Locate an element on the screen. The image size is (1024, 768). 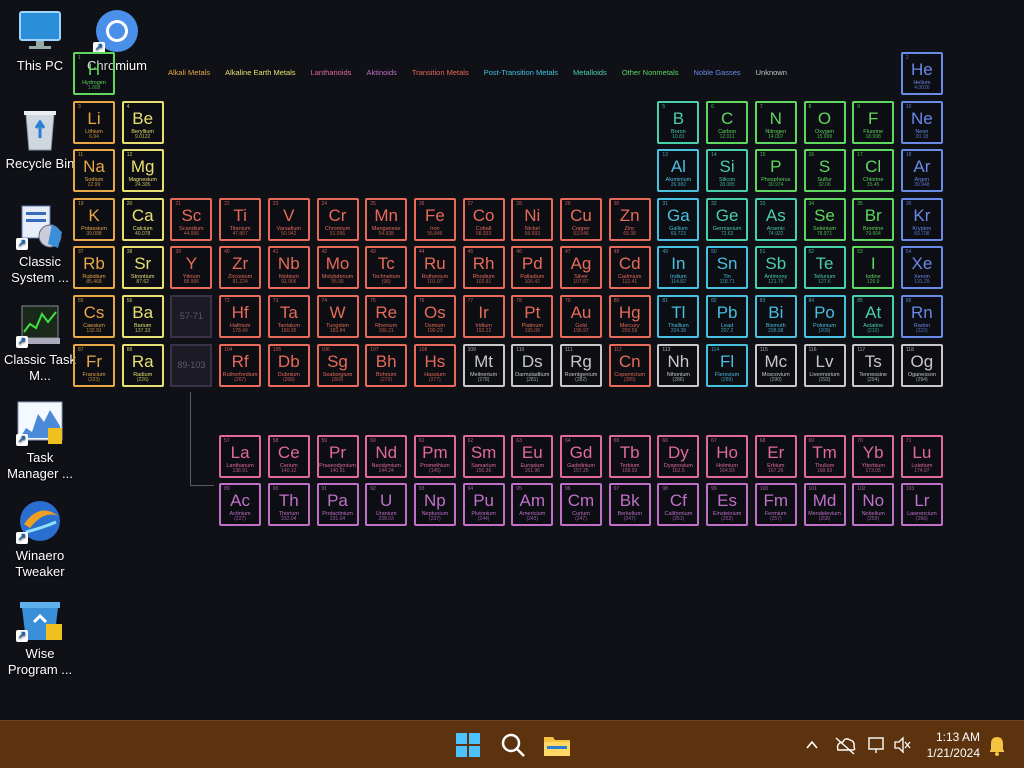
element-cell-mt: 109 Mt Meitnerium (278) is located at coordinates (483, 365).